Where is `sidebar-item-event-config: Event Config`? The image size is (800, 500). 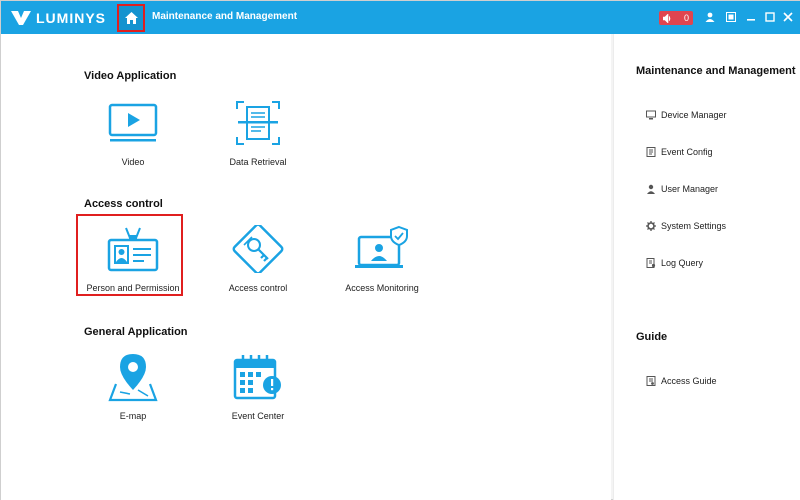 sidebar-item-event-config: Event Config is located at coordinates (679, 152).